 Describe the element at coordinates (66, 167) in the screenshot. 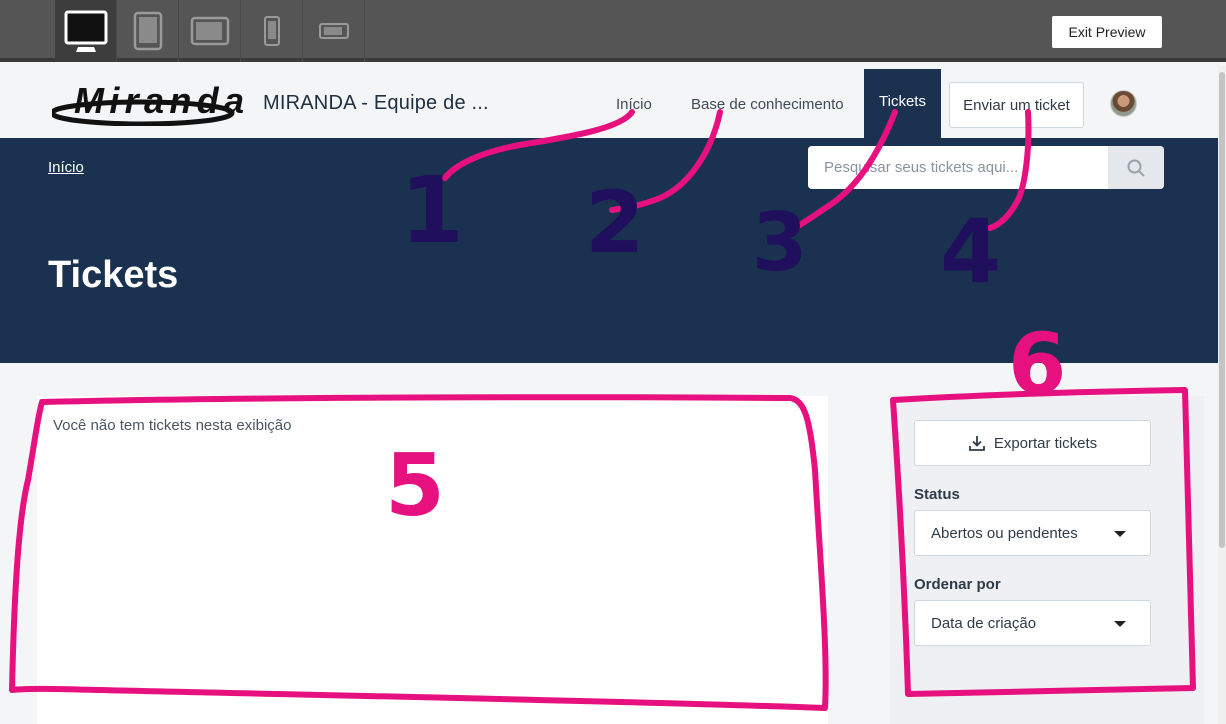

I see `breadcrumb-home-link: Início` at that location.